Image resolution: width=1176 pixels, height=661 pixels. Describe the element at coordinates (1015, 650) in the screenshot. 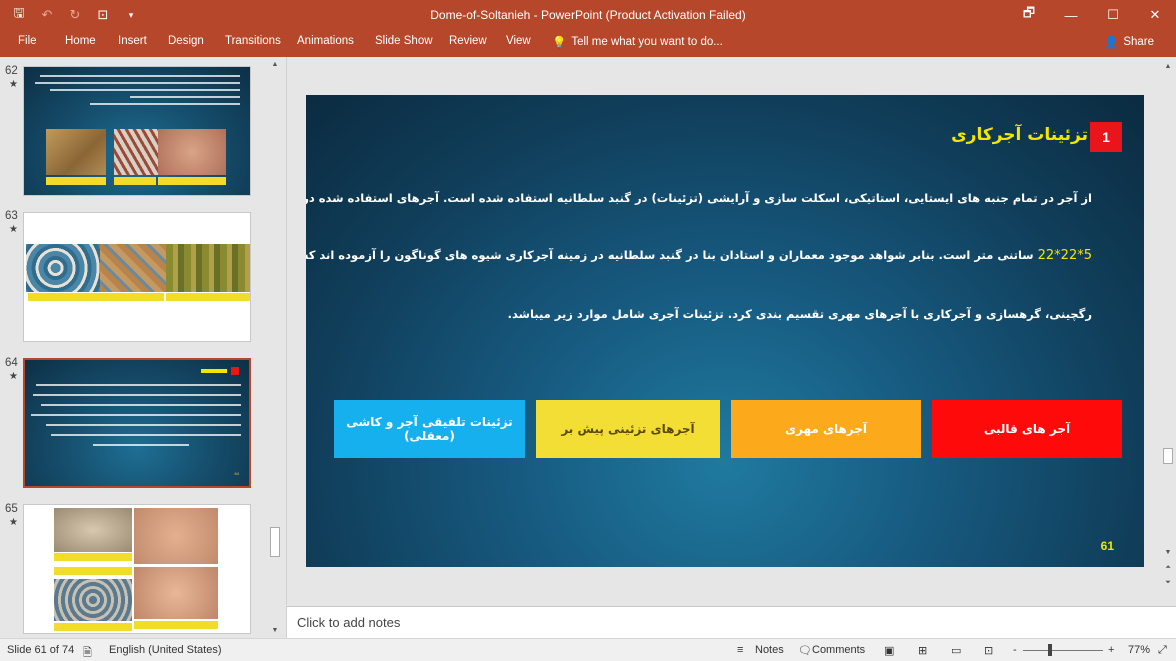

I see `zoom-out-button: -` at that location.